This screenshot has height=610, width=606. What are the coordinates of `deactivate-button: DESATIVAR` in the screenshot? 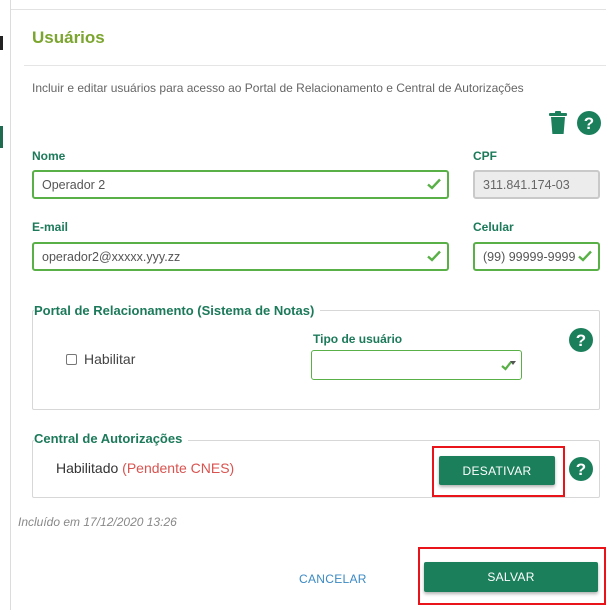 It's located at (497, 470).